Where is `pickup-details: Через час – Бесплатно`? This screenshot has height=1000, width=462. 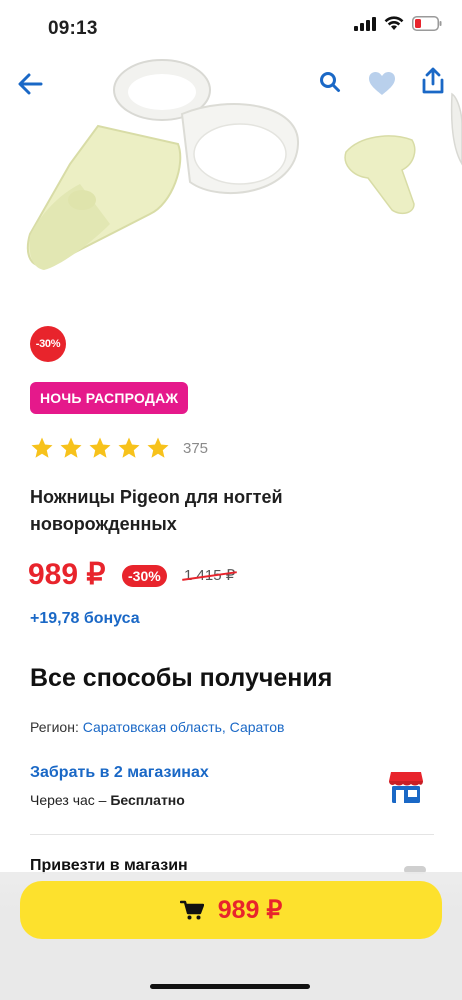
pickup-details: Через час – Бесплатно is located at coordinates (107, 800).